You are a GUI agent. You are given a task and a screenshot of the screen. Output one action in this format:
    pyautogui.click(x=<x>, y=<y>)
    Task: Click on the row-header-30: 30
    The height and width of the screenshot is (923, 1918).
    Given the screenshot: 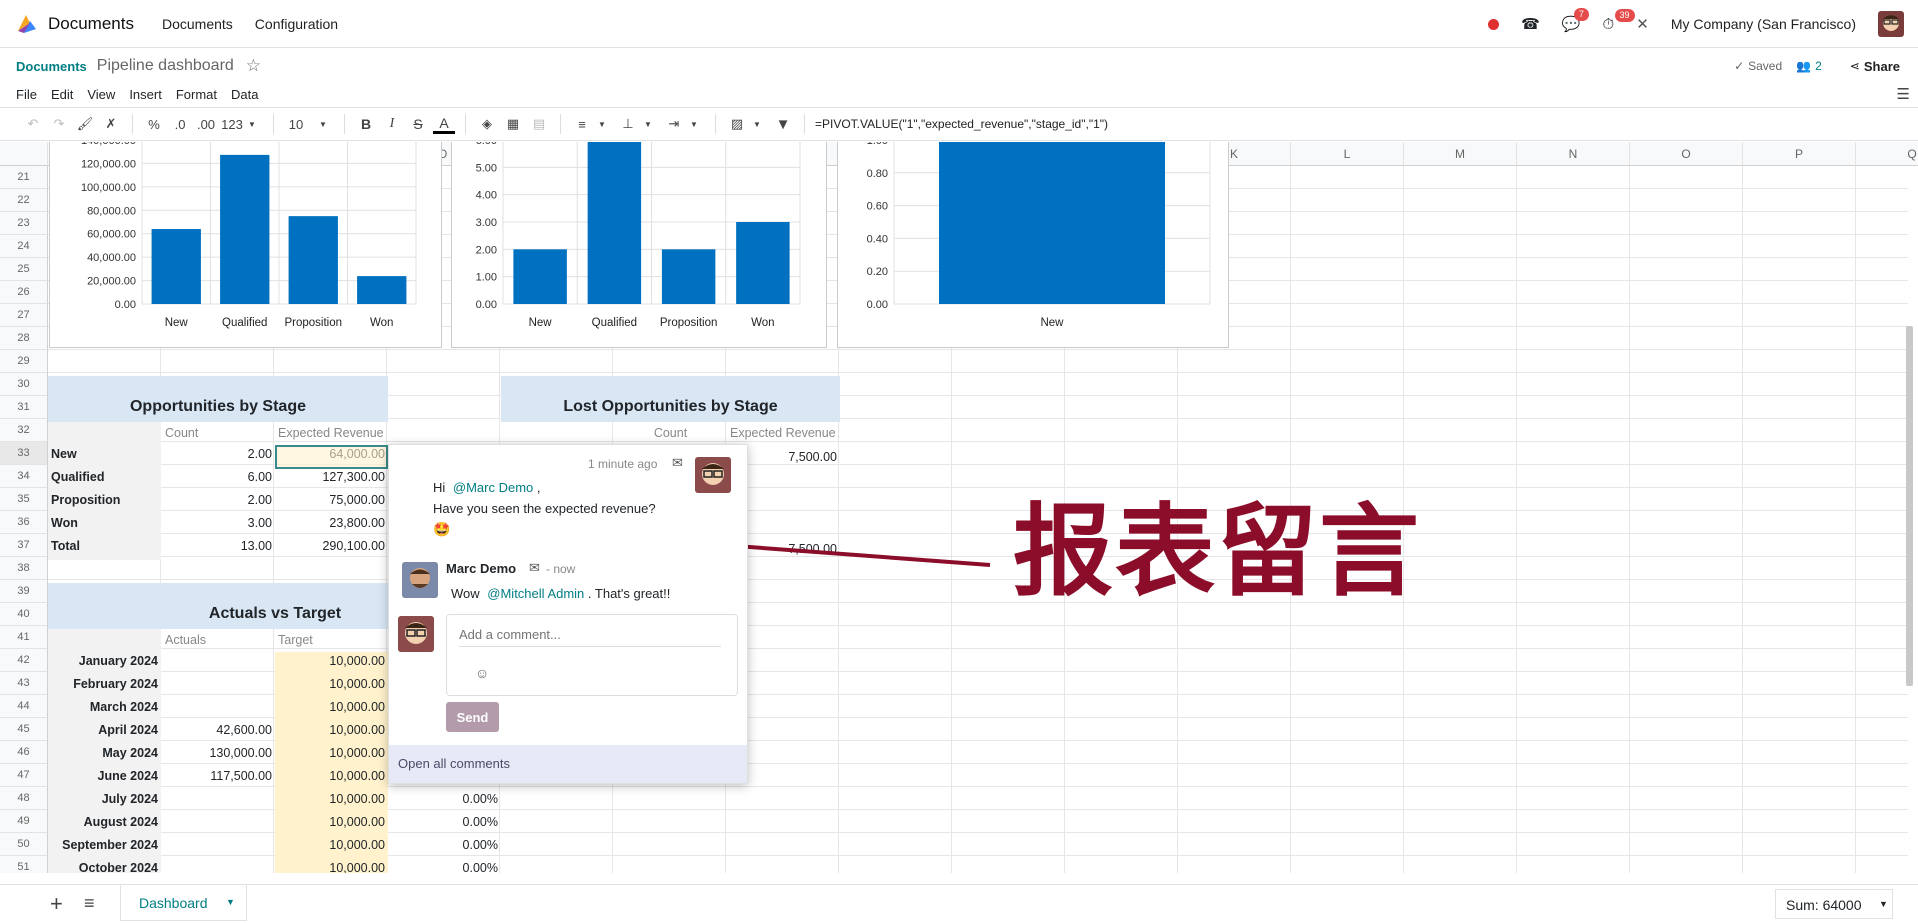 What is the action you would take?
    pyautogui.click(x=24, y=384)
    